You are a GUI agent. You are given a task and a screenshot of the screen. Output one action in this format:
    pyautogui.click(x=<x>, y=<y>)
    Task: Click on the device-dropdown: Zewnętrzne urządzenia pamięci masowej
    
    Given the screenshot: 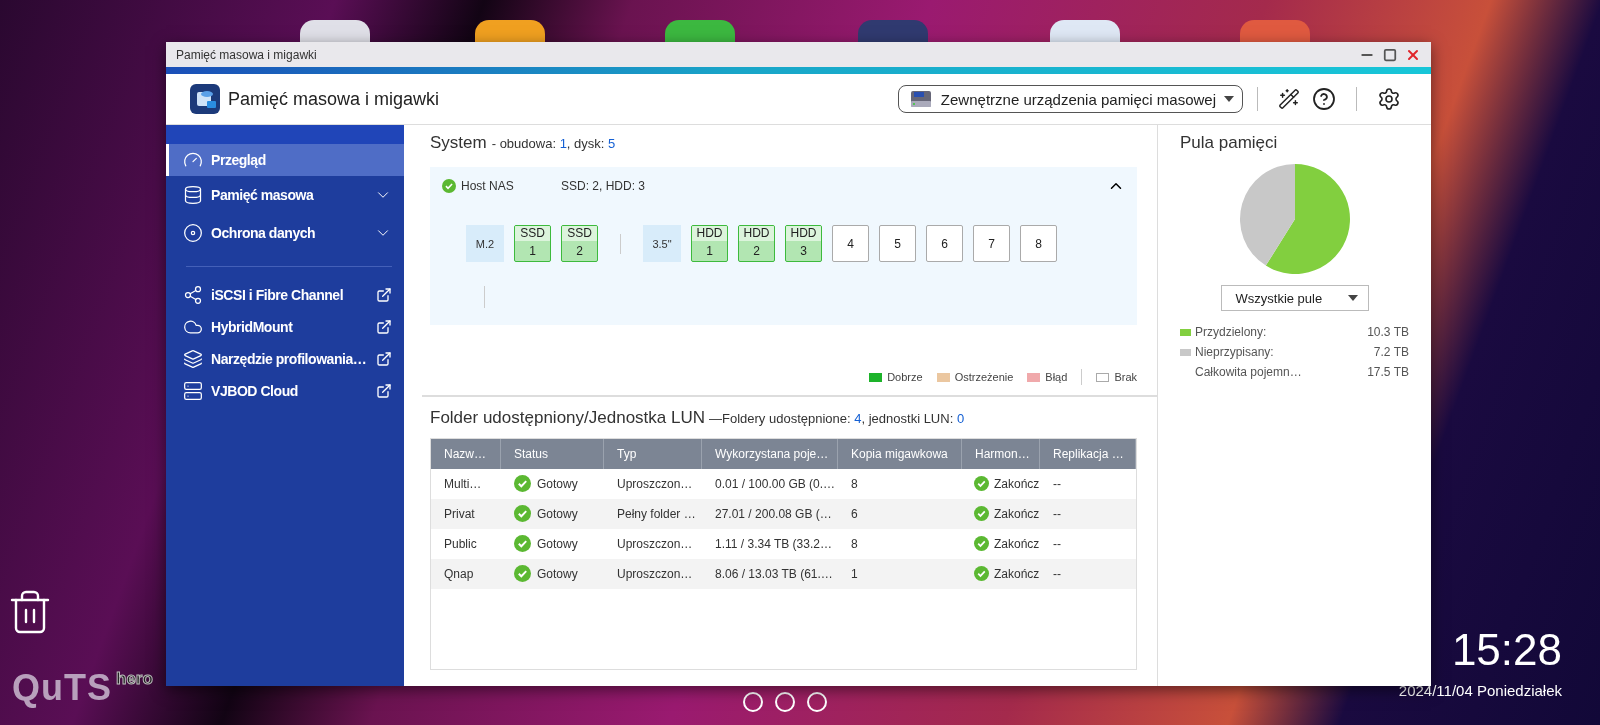 What is the action you would take?
    pyautogui.click(x=1070, y=99)
    